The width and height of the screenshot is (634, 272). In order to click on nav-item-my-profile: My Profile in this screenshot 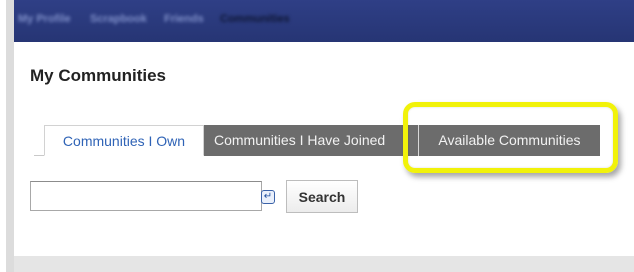, I will do `click(44, 21)`.